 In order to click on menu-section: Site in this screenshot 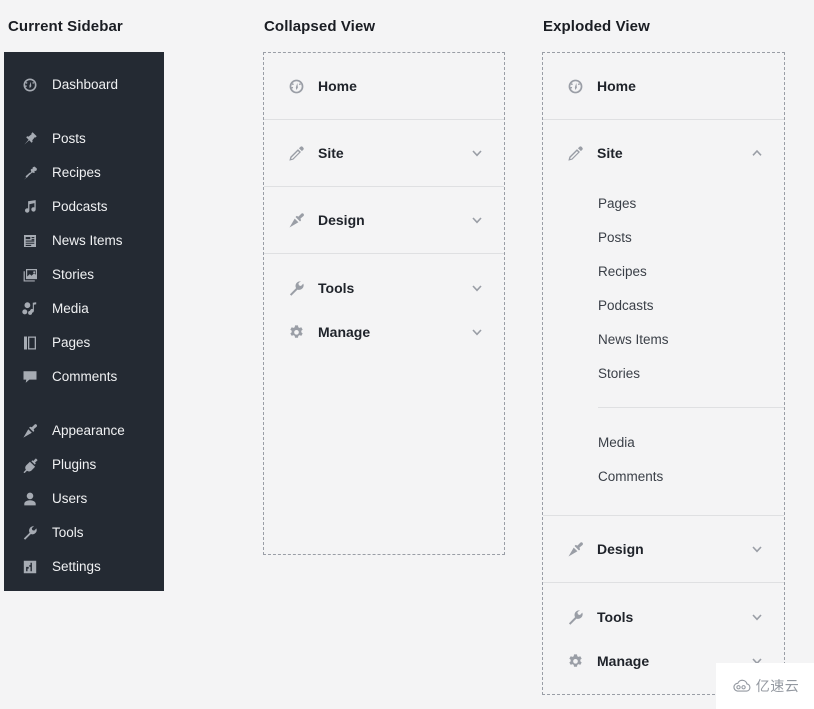, I will do `click(384, 152)`.